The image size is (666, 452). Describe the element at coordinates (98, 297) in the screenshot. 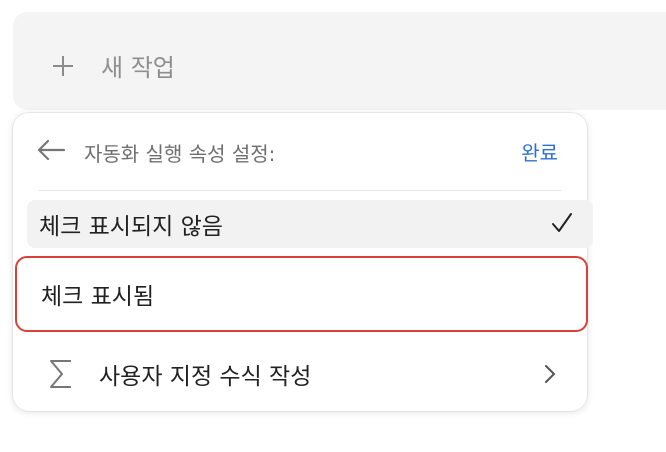

I see `option-label: 체크 표시됨` at that location.